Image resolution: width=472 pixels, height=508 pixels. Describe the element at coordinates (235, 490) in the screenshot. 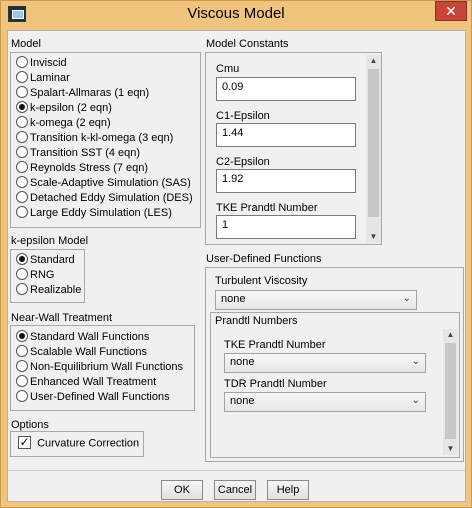

I see `cancel-button: Cancel` at that location.